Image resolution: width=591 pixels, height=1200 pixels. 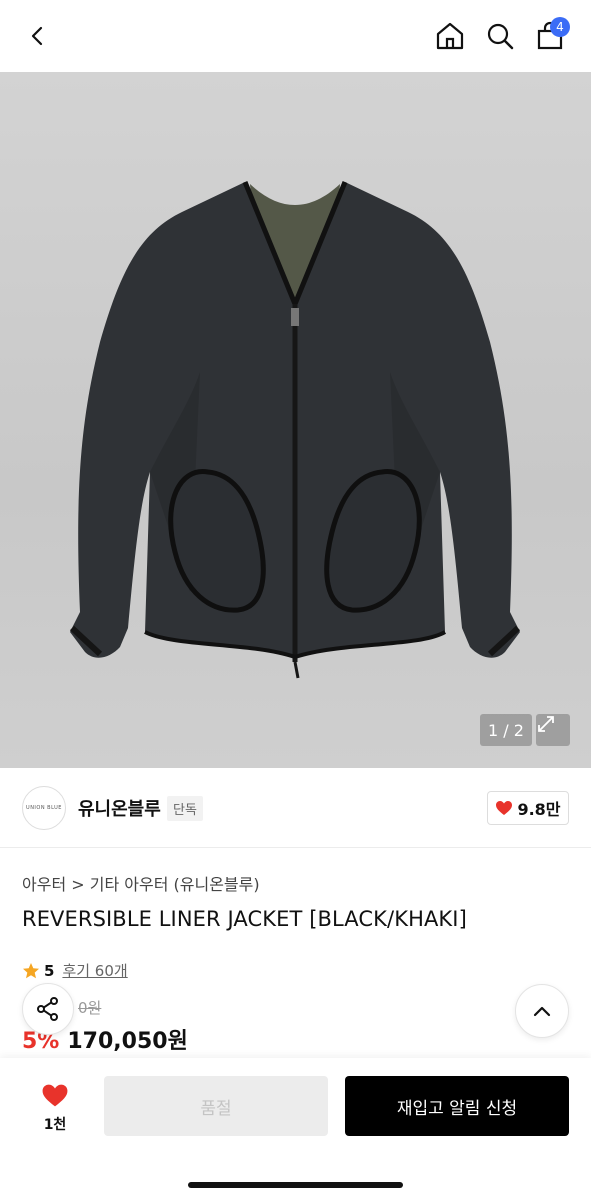 What do you see at coordinates (141, 883) in the screenshot?
I see `category-breadcrumb: 아우터 > 기타 아우터 (유니온블루)` at bounding box center [141, 883].